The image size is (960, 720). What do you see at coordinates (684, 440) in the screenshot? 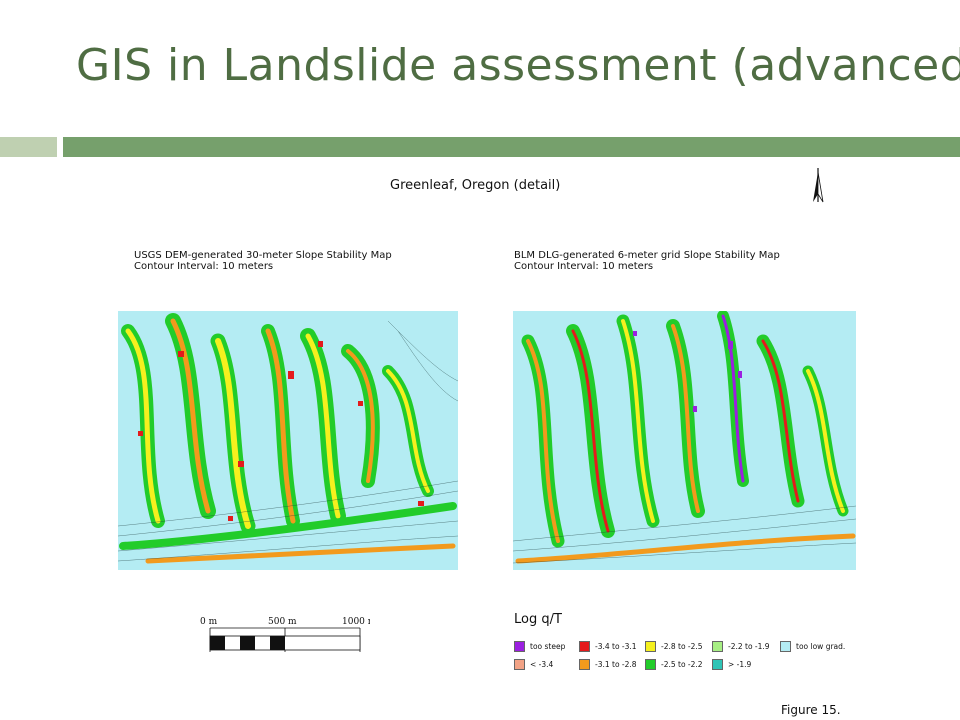
I see `right-slope-stability-map` at bounding box center [684, 440].